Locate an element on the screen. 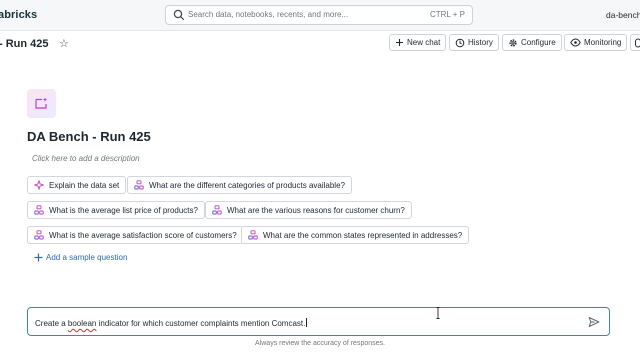  configure-label: Configure is located at coordinates (538, 42).